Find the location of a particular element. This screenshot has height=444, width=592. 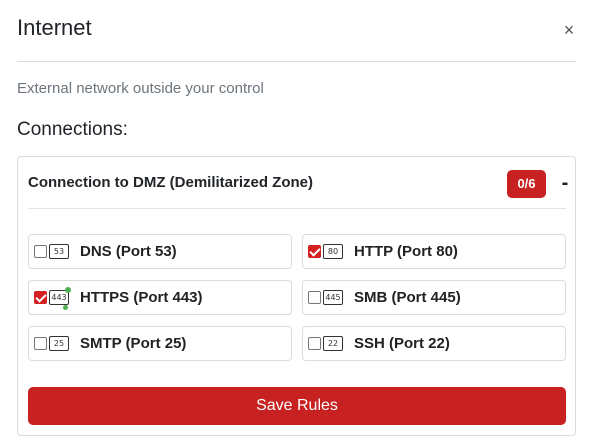

port-icon: 80 is located at coordinates (333, 251).